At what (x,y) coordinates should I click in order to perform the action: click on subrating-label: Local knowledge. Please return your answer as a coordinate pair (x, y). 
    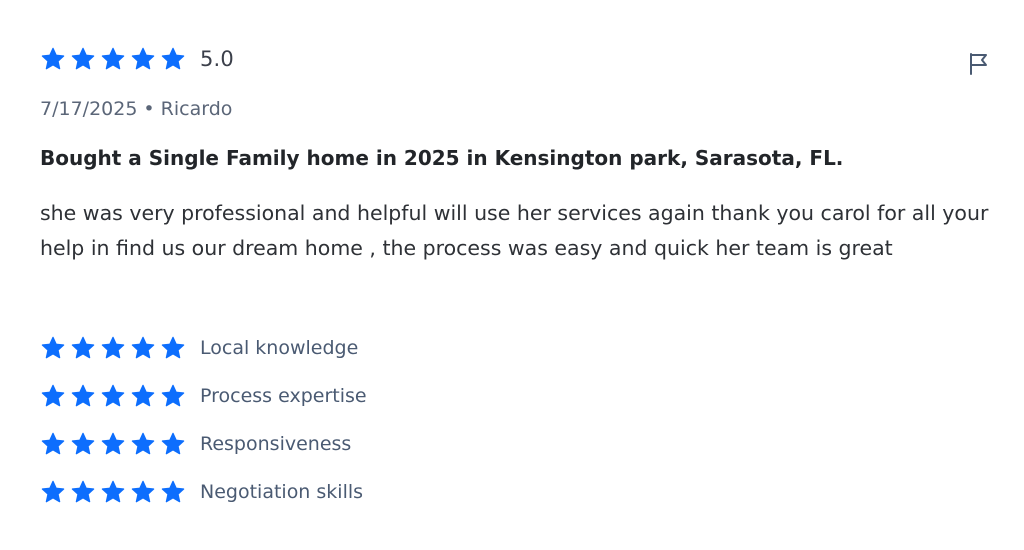
    Looking at the image, I should click on (279, 348).